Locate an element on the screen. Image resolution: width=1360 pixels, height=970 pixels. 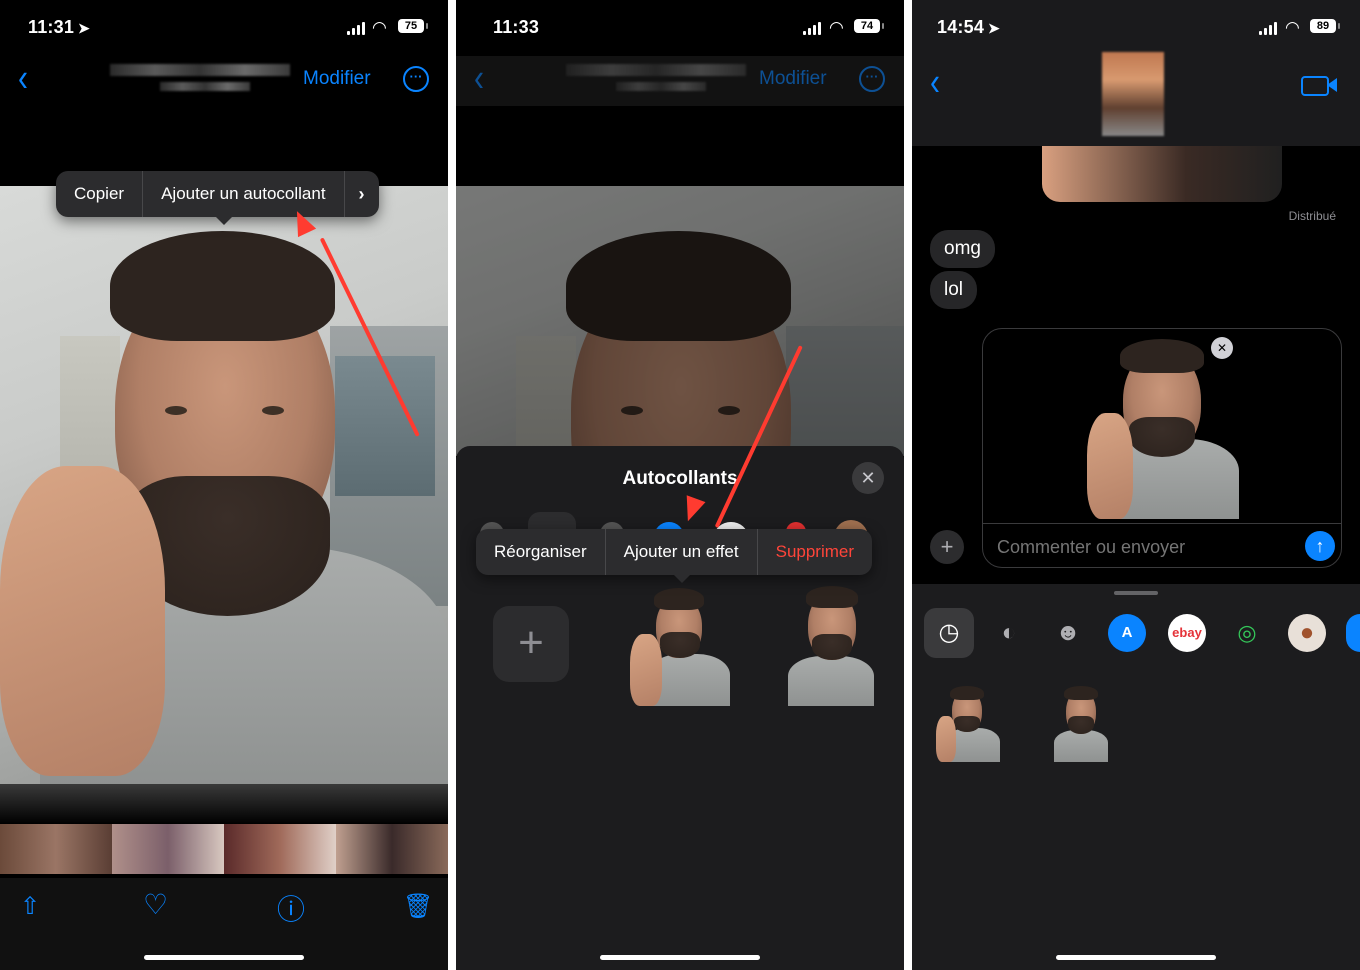
status-time: 11:33 is located at coordinates (516, 27).